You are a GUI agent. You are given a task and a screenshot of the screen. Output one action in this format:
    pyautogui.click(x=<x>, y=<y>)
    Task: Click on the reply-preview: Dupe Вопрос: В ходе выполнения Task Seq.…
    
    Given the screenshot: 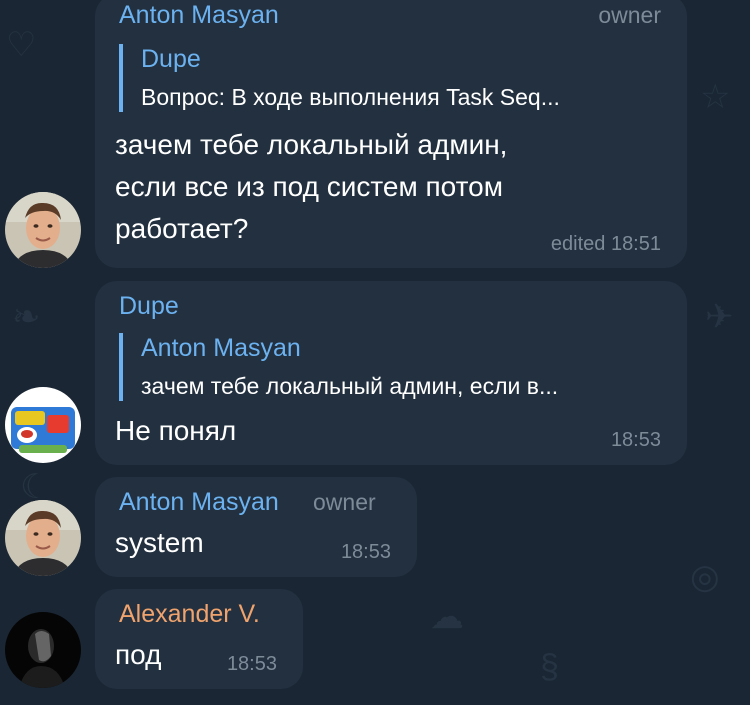 What is the action you would take?
    pyautogui.click(x=391, y=78)
    